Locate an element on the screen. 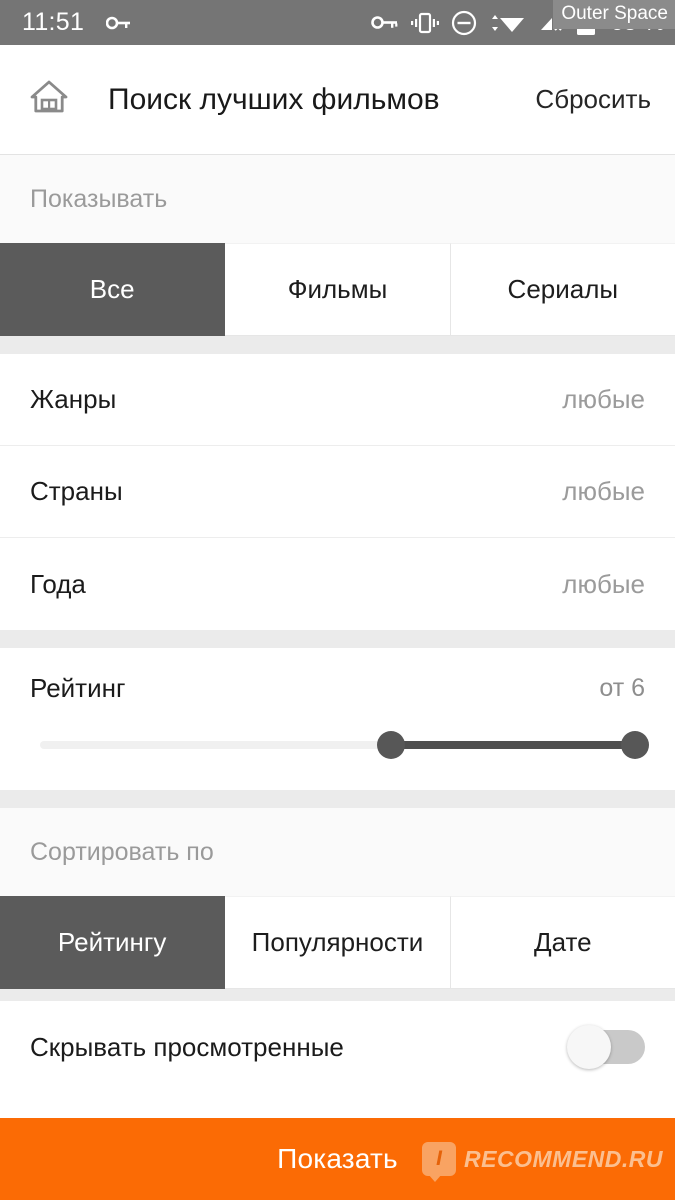  toggle-knob is located at coordinates (589, 1047).